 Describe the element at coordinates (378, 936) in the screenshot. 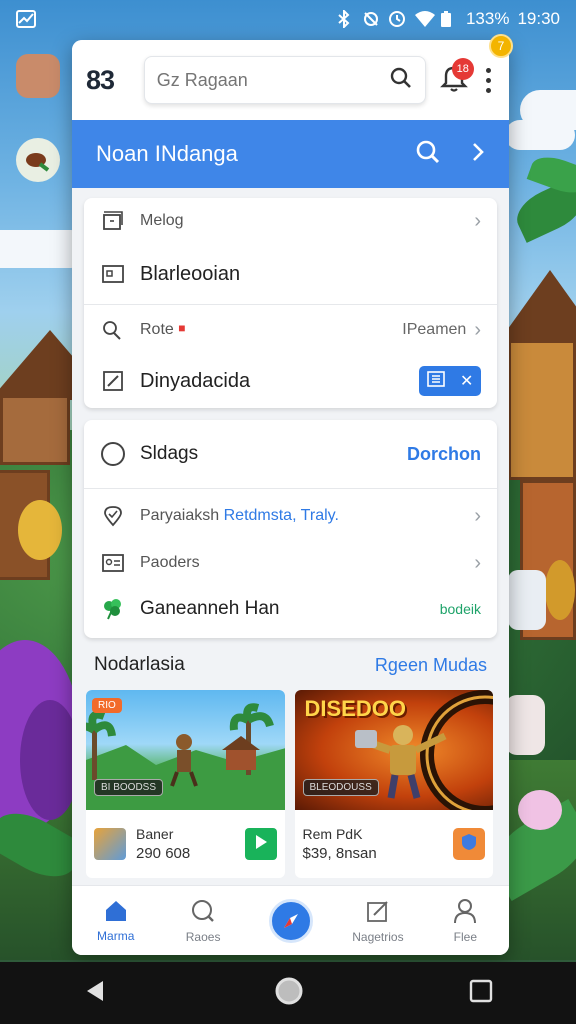

I see `nav-label: Nagetrios` at that location.